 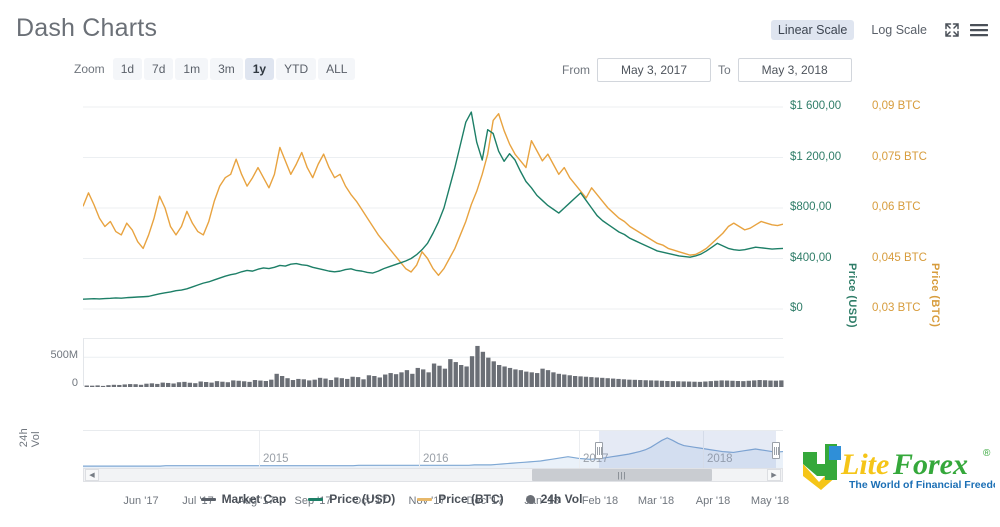 I want to click on legend-item-price-usd: Price (USD), so click(x=351, y=499).